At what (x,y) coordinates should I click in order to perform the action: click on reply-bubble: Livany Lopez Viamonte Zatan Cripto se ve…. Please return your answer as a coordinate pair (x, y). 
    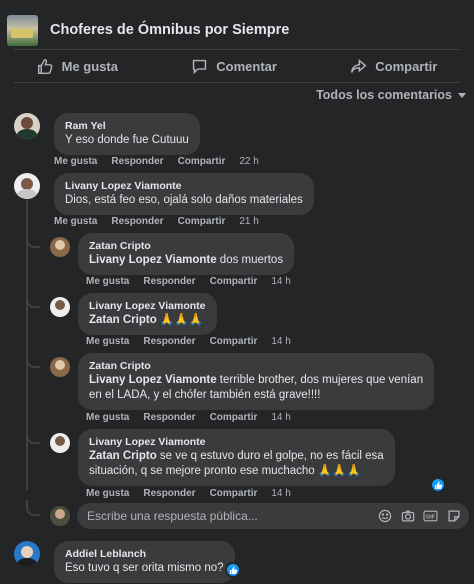
    Looking at the image, I should click on (236, 457).